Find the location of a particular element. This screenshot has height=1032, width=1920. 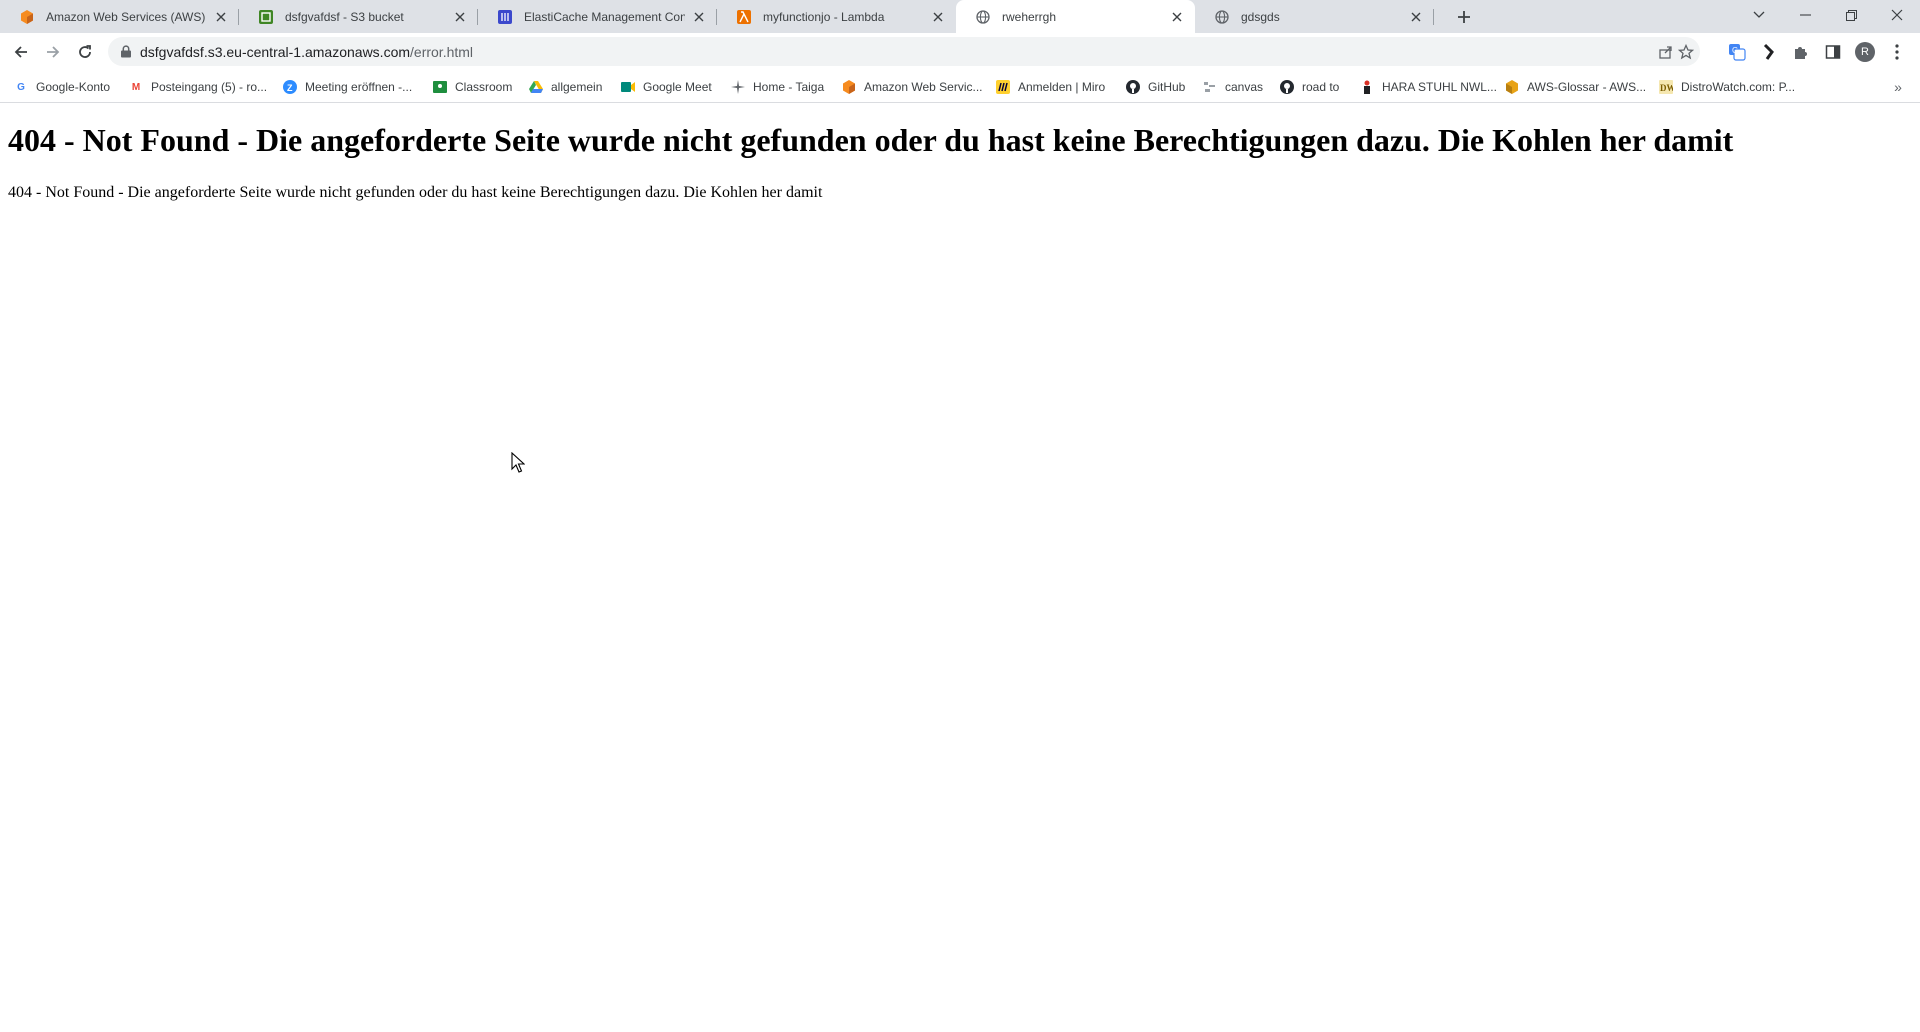

svg-text: G is located at coordinates (1735, 50).